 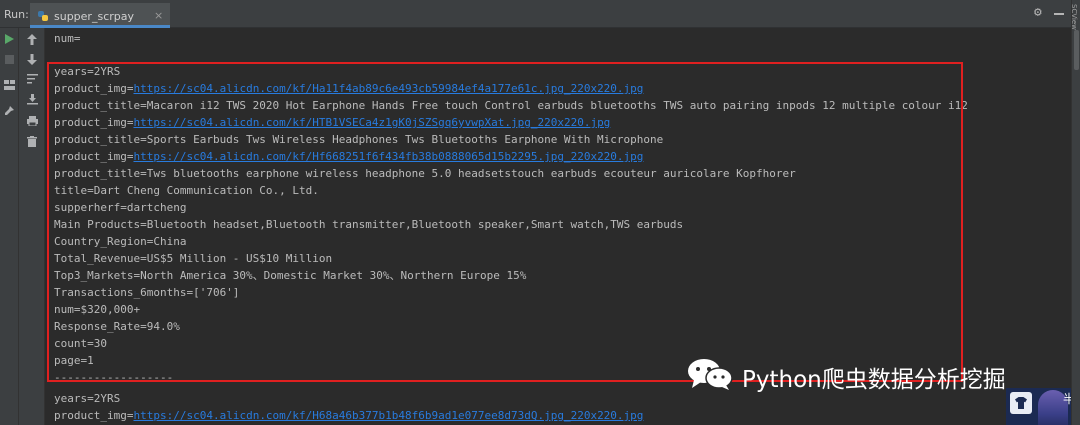 What do you see at coordinates (158, 15) in the screenshot?
I see `close-icon: ×` at bounding box center [158, 15].